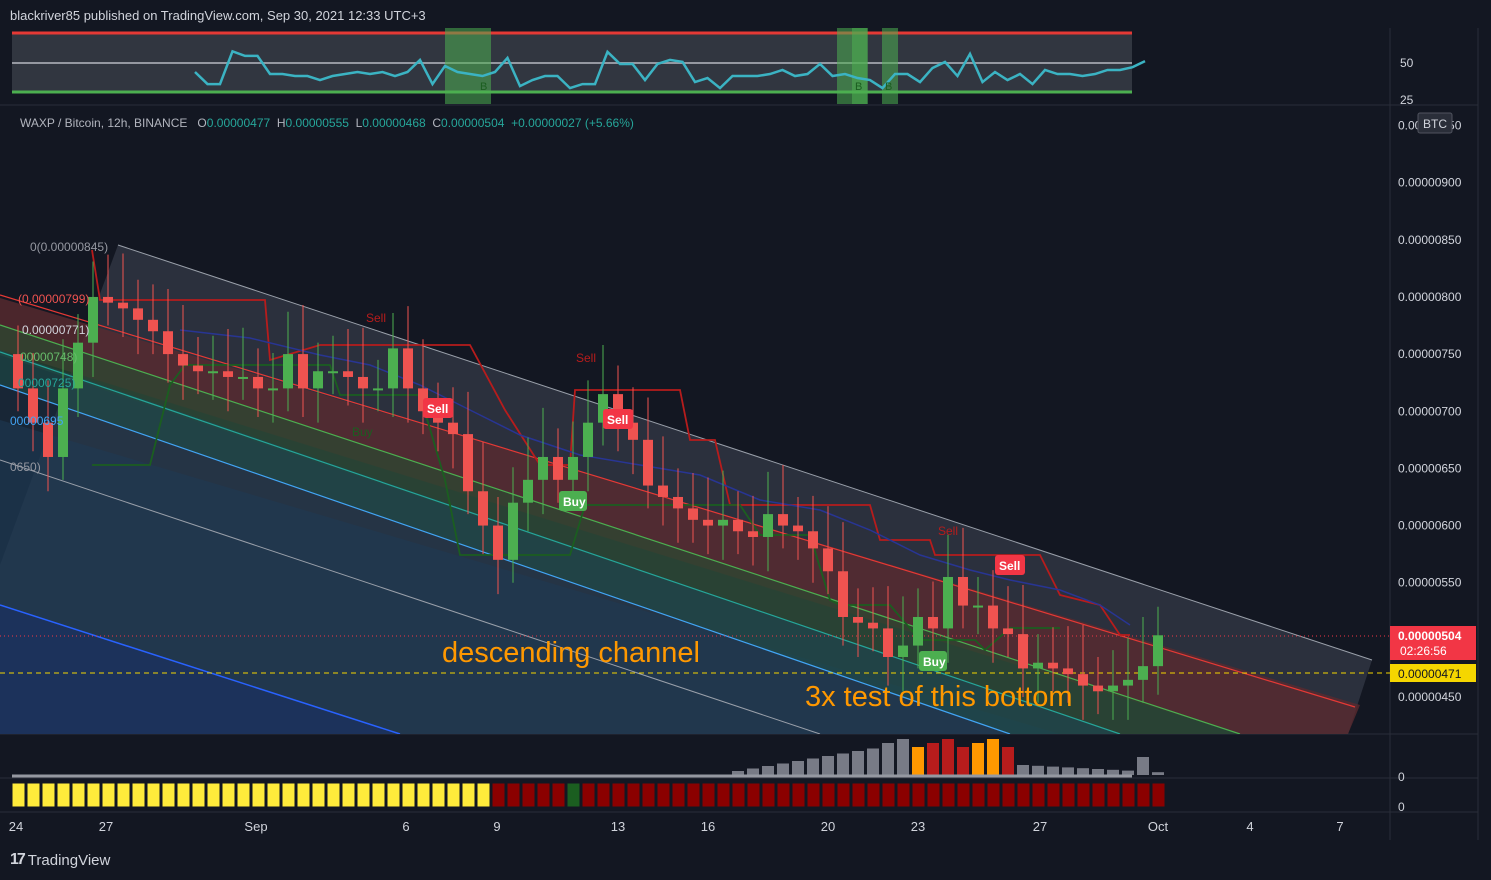  Describe the element at coordinates (1158, 826) in the screenshot. I see `time-tick: Oct` at that location.